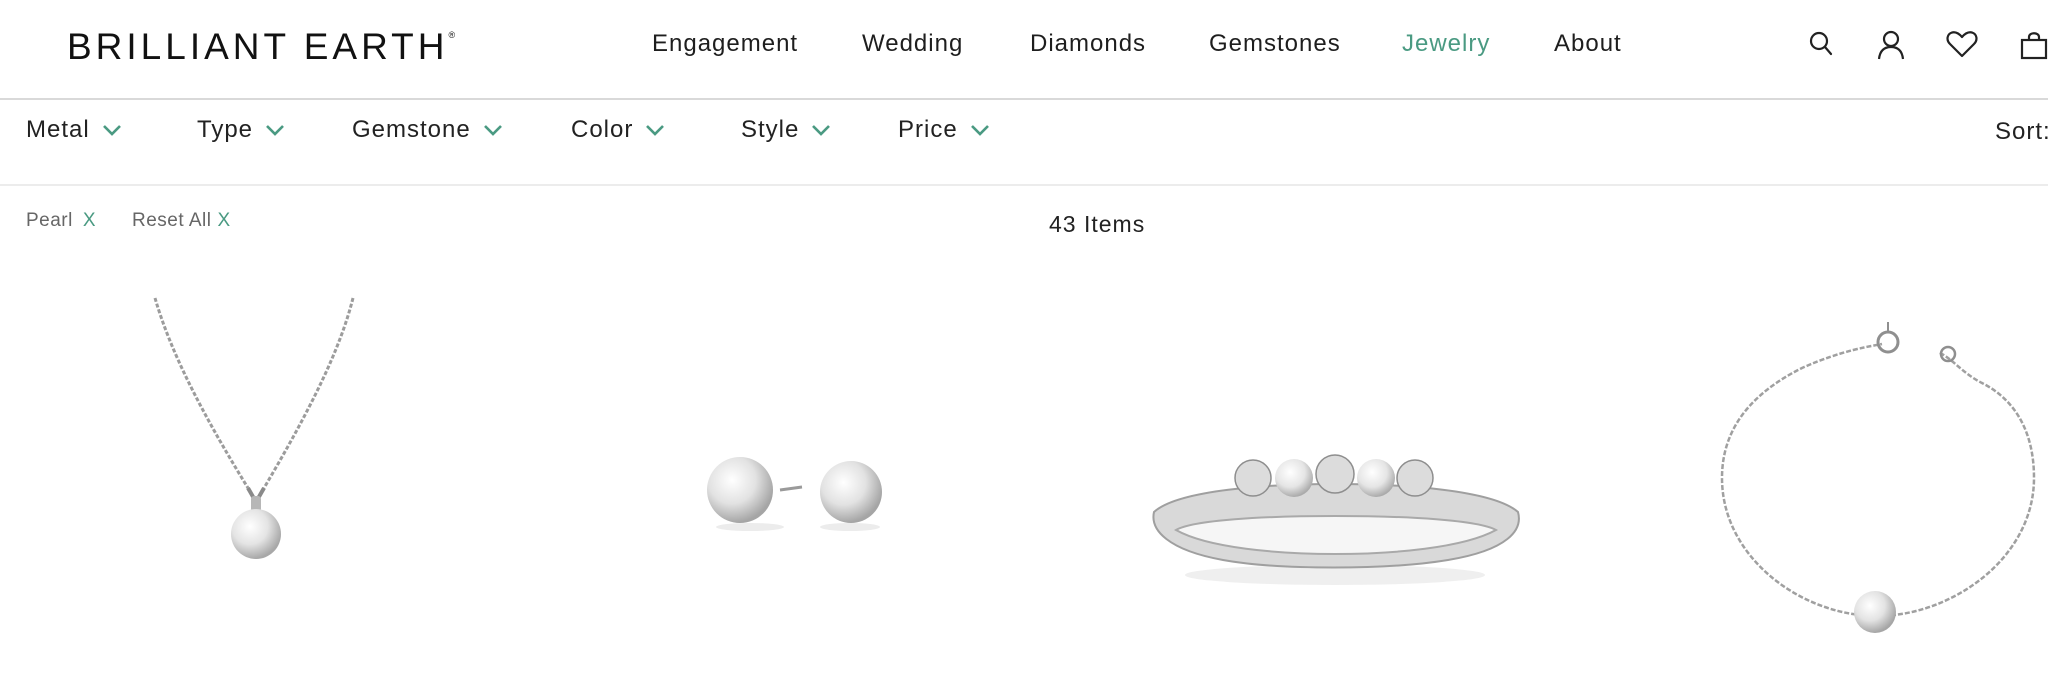  I want to click on brand-logo: BRILLIANT EARTH®, so click(261, 47).